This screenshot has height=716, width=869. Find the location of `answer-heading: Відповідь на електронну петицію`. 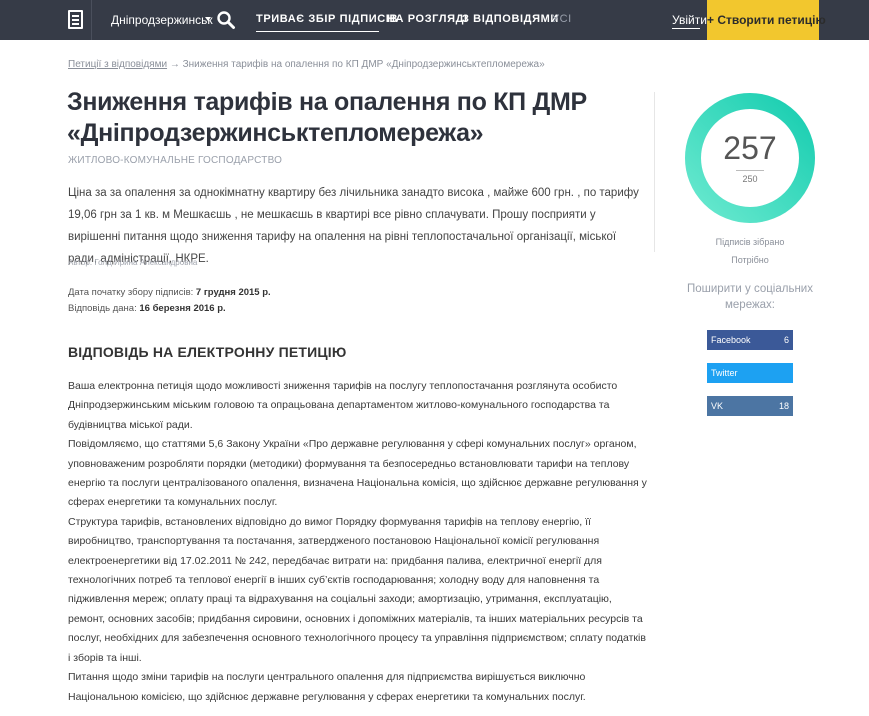

answer-heading: Відповідь на електронну петицію is located at coordinates (207, 352).